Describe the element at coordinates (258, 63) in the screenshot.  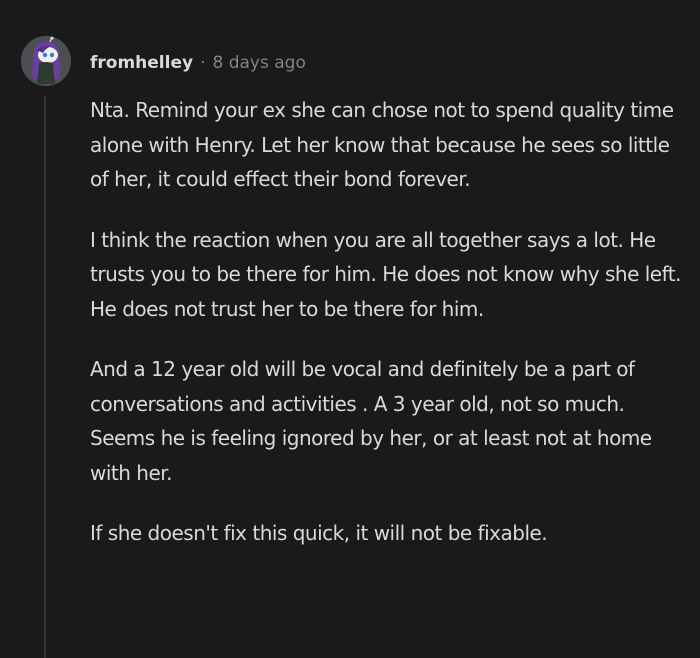
I see `comment-timestamp: 8 days ago` at that location.